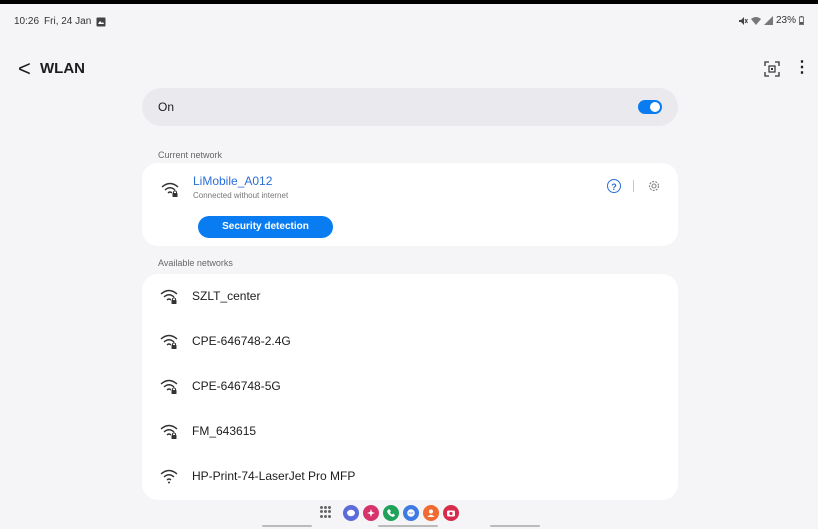 The width and height of the screenshot is (818, 529). I want to click on status-time: 10:26, so click(27, 21).